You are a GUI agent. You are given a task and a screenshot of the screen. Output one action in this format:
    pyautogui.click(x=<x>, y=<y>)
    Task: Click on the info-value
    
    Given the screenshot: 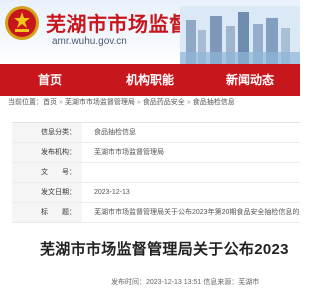 What is the action you would take?
    pyautogui.click(x=197, y=172)
    